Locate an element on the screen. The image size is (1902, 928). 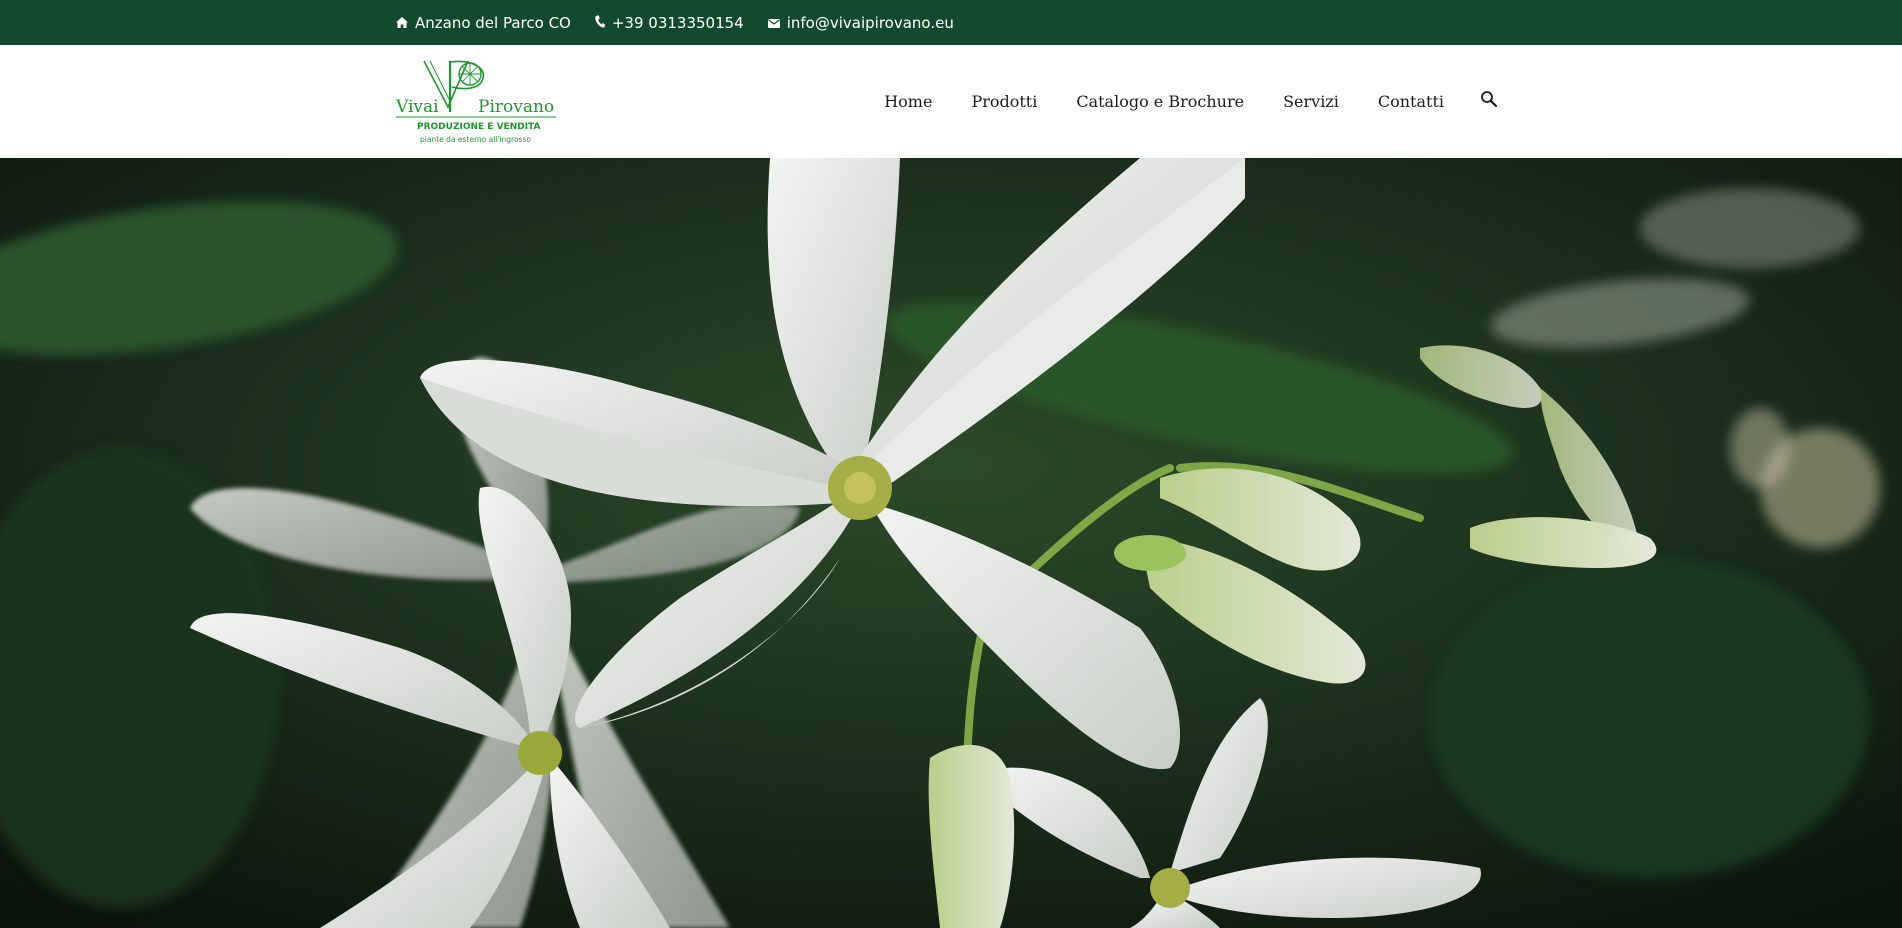
nav-item-home: Home is located at coordinates (908, 101).